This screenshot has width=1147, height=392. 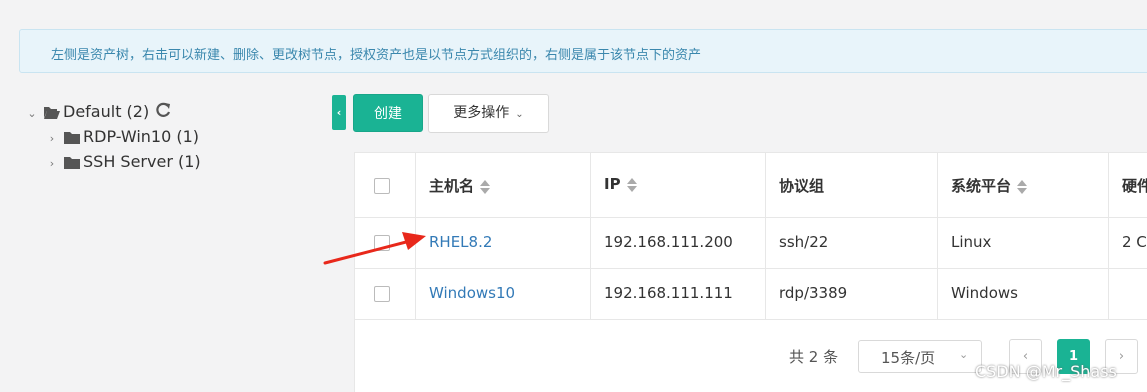 I want to click on ip-cell: 192.168.111.200, so click(x=668, y=242).